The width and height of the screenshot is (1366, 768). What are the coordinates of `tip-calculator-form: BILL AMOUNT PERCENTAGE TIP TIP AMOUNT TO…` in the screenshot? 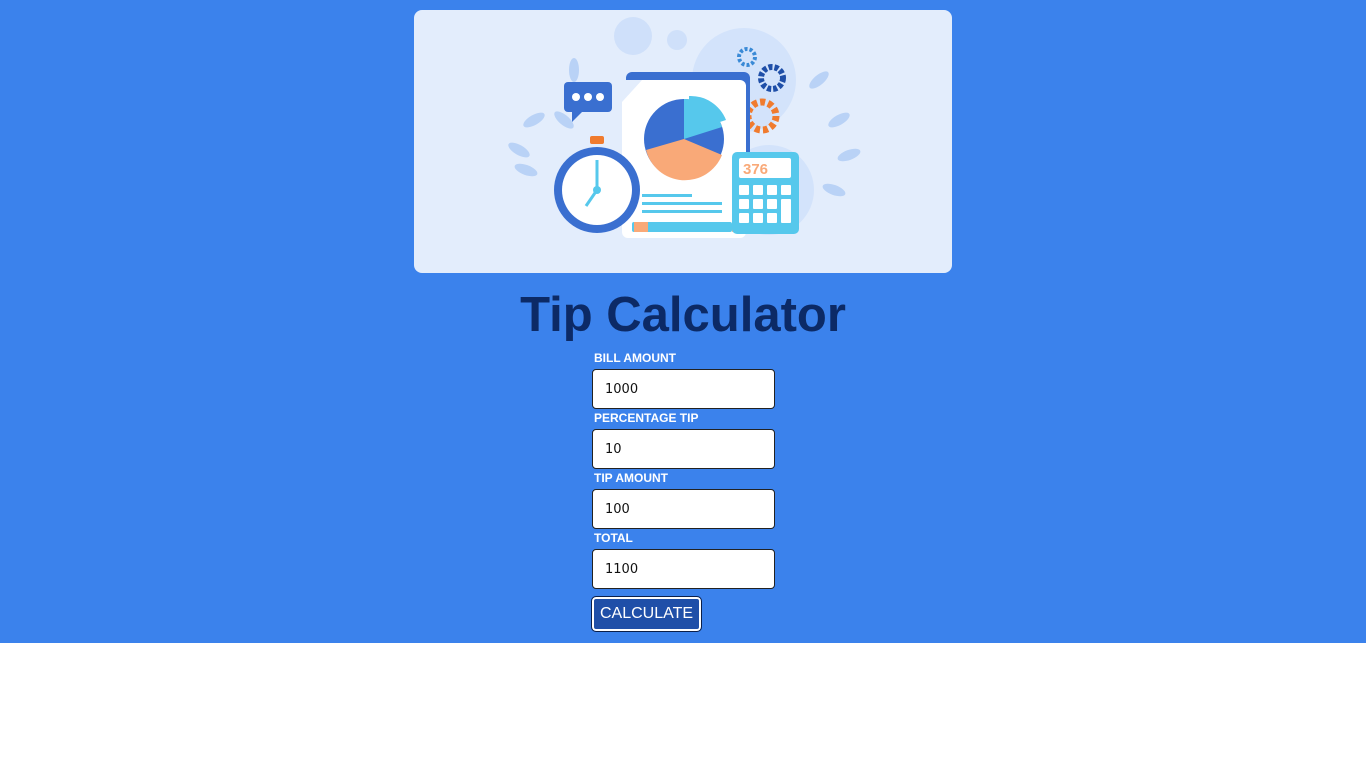 It's located at (683, 491).